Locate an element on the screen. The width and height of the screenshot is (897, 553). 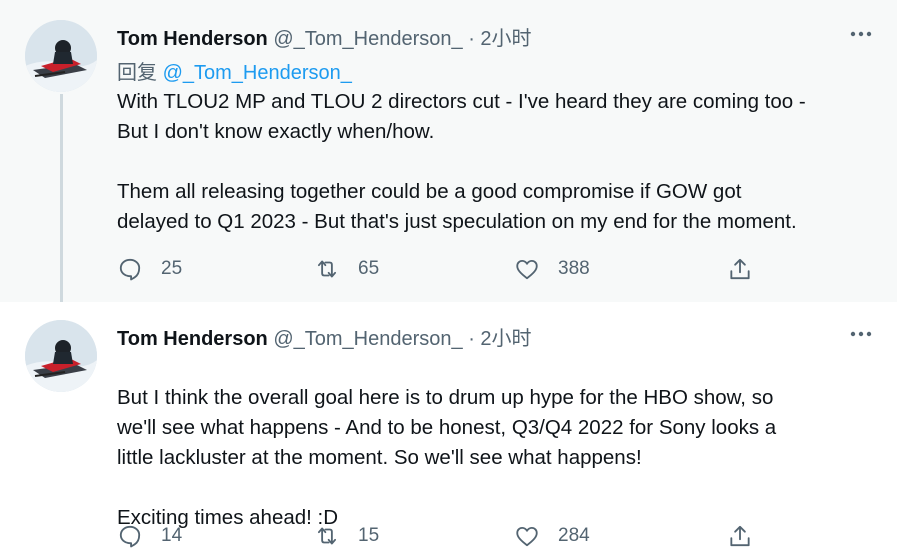
retweet-count: 15 is located at coordinates (369, 535).